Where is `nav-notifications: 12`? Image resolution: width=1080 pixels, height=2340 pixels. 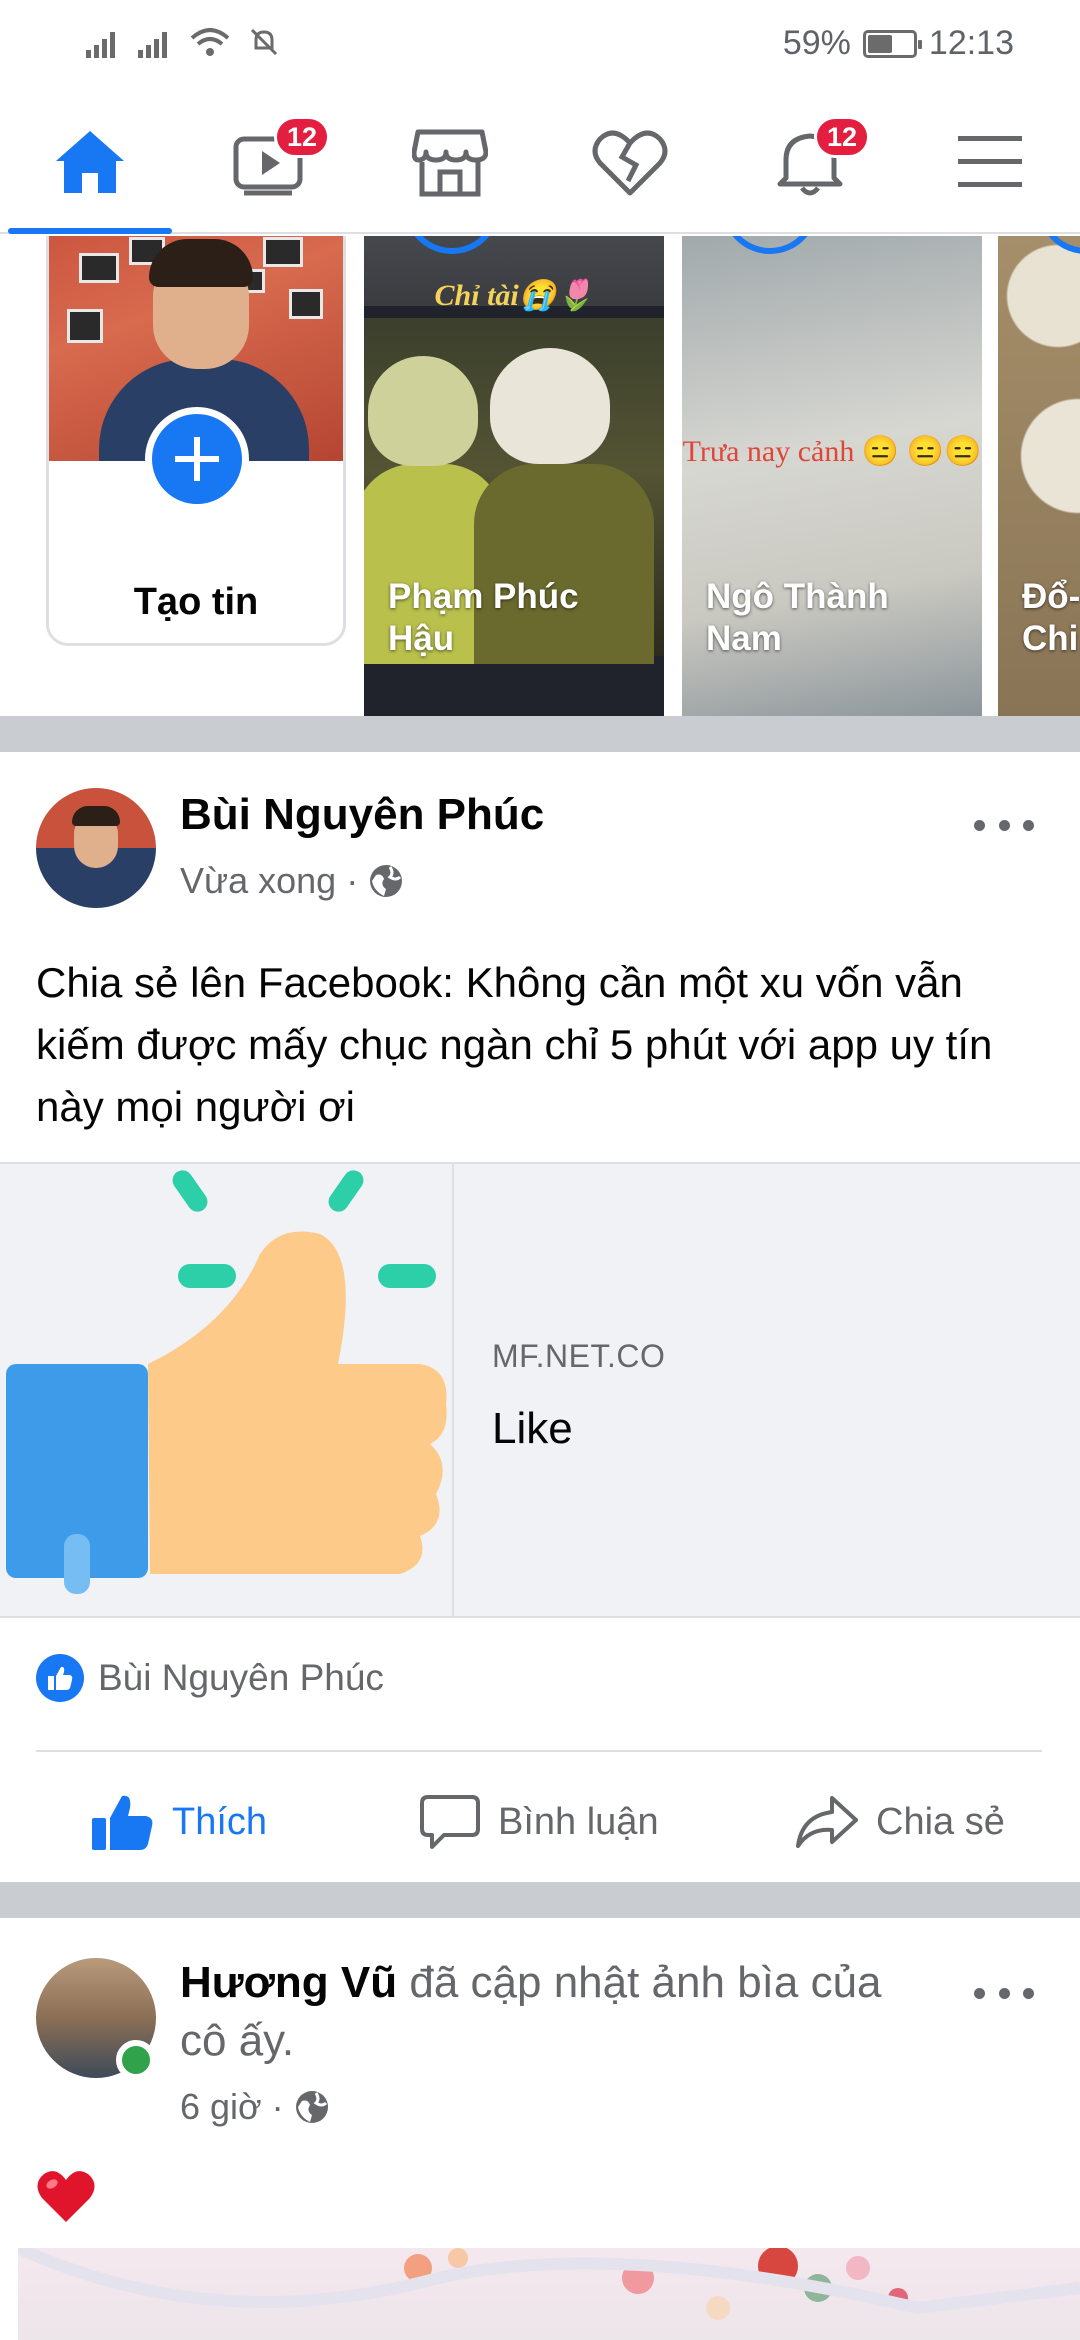 nav-notifications: 12 is located at coordinates (810, 162).